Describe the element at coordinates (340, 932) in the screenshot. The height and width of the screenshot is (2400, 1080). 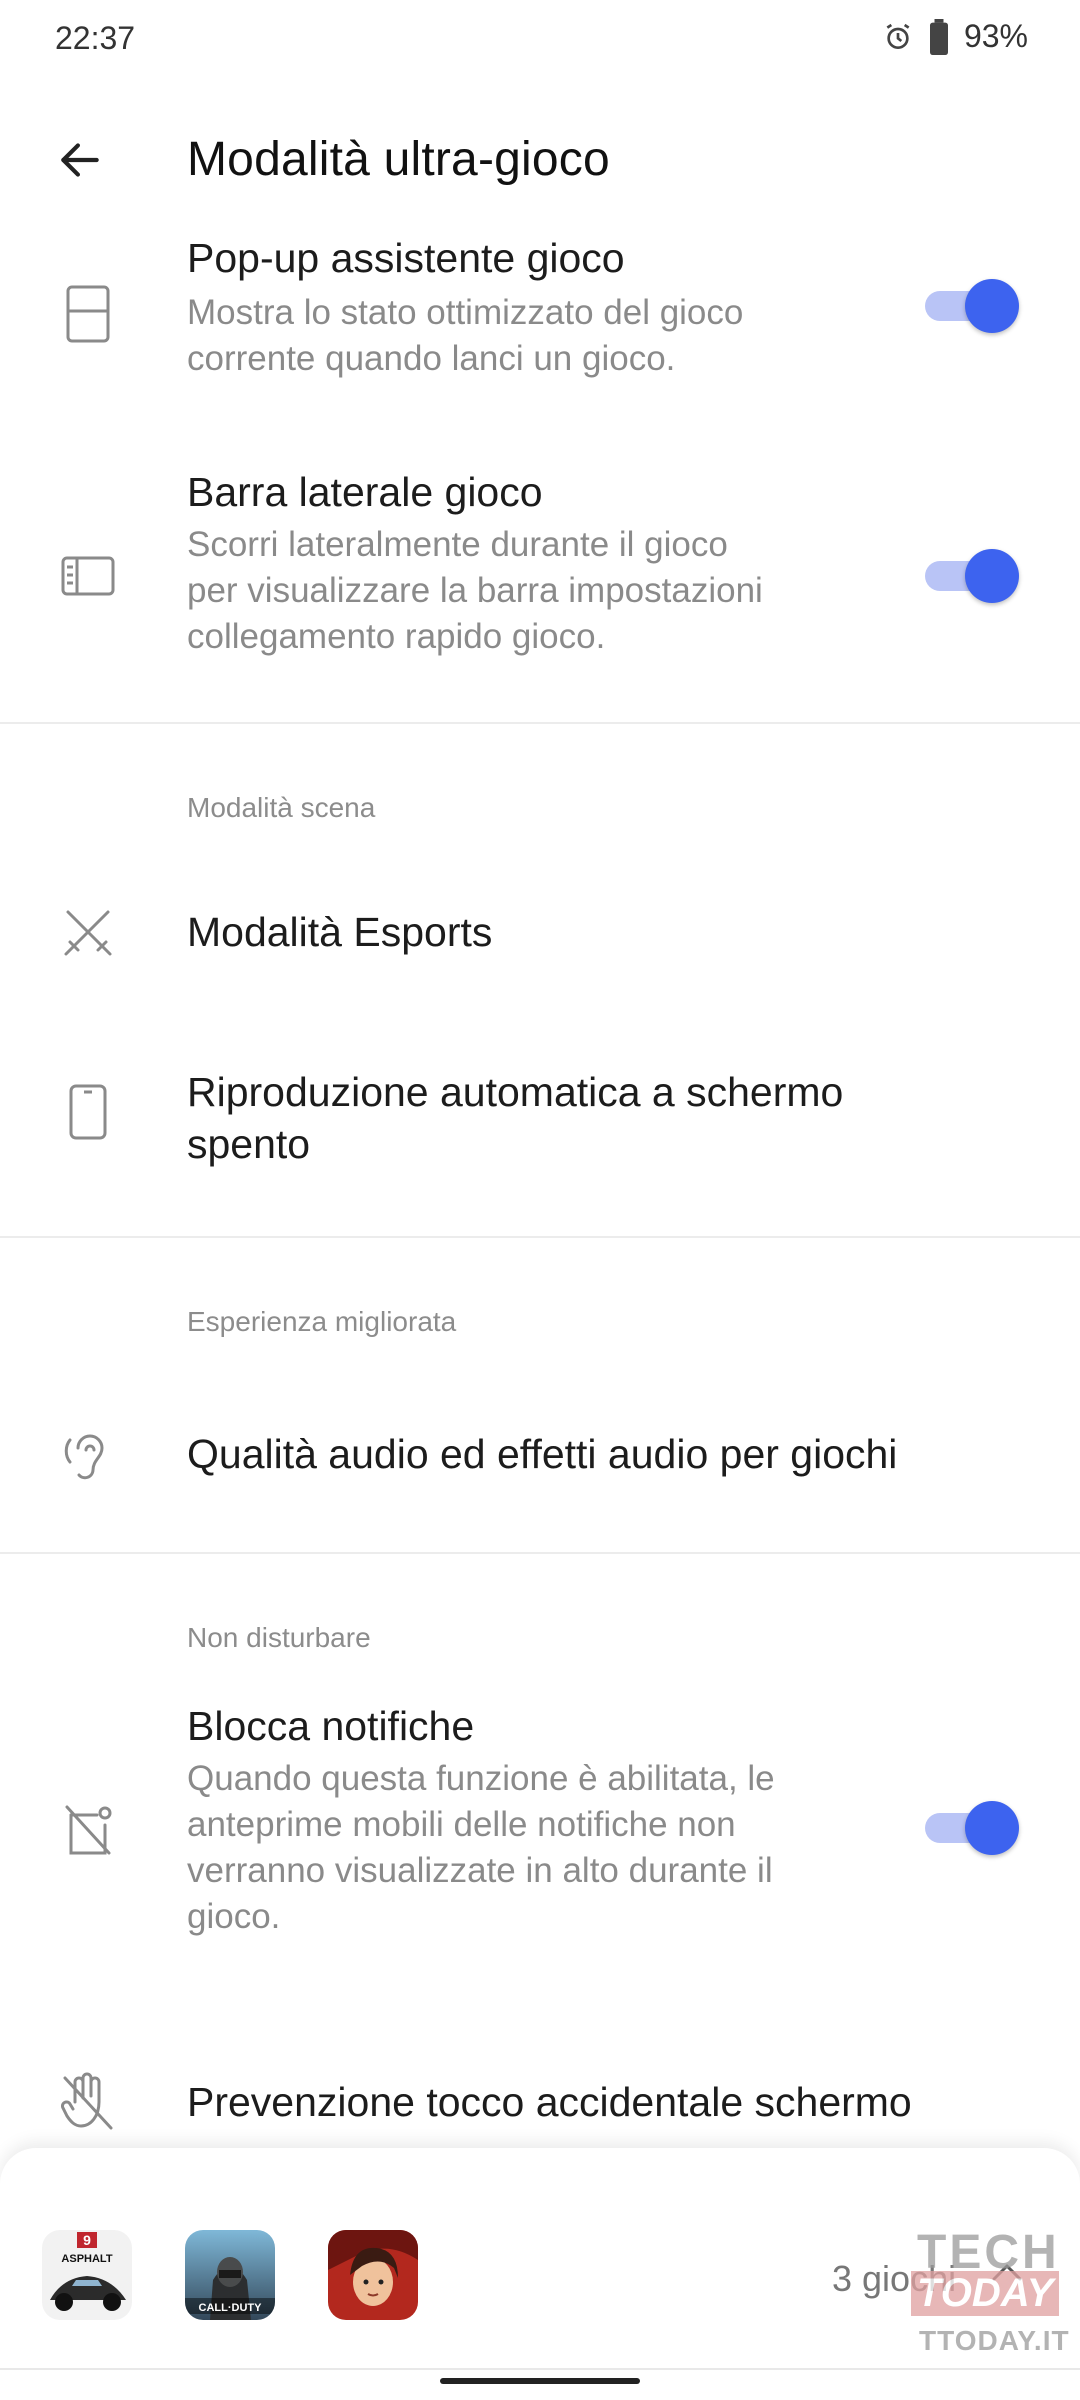
I see `setting-title: Modalità Esports` at that location.